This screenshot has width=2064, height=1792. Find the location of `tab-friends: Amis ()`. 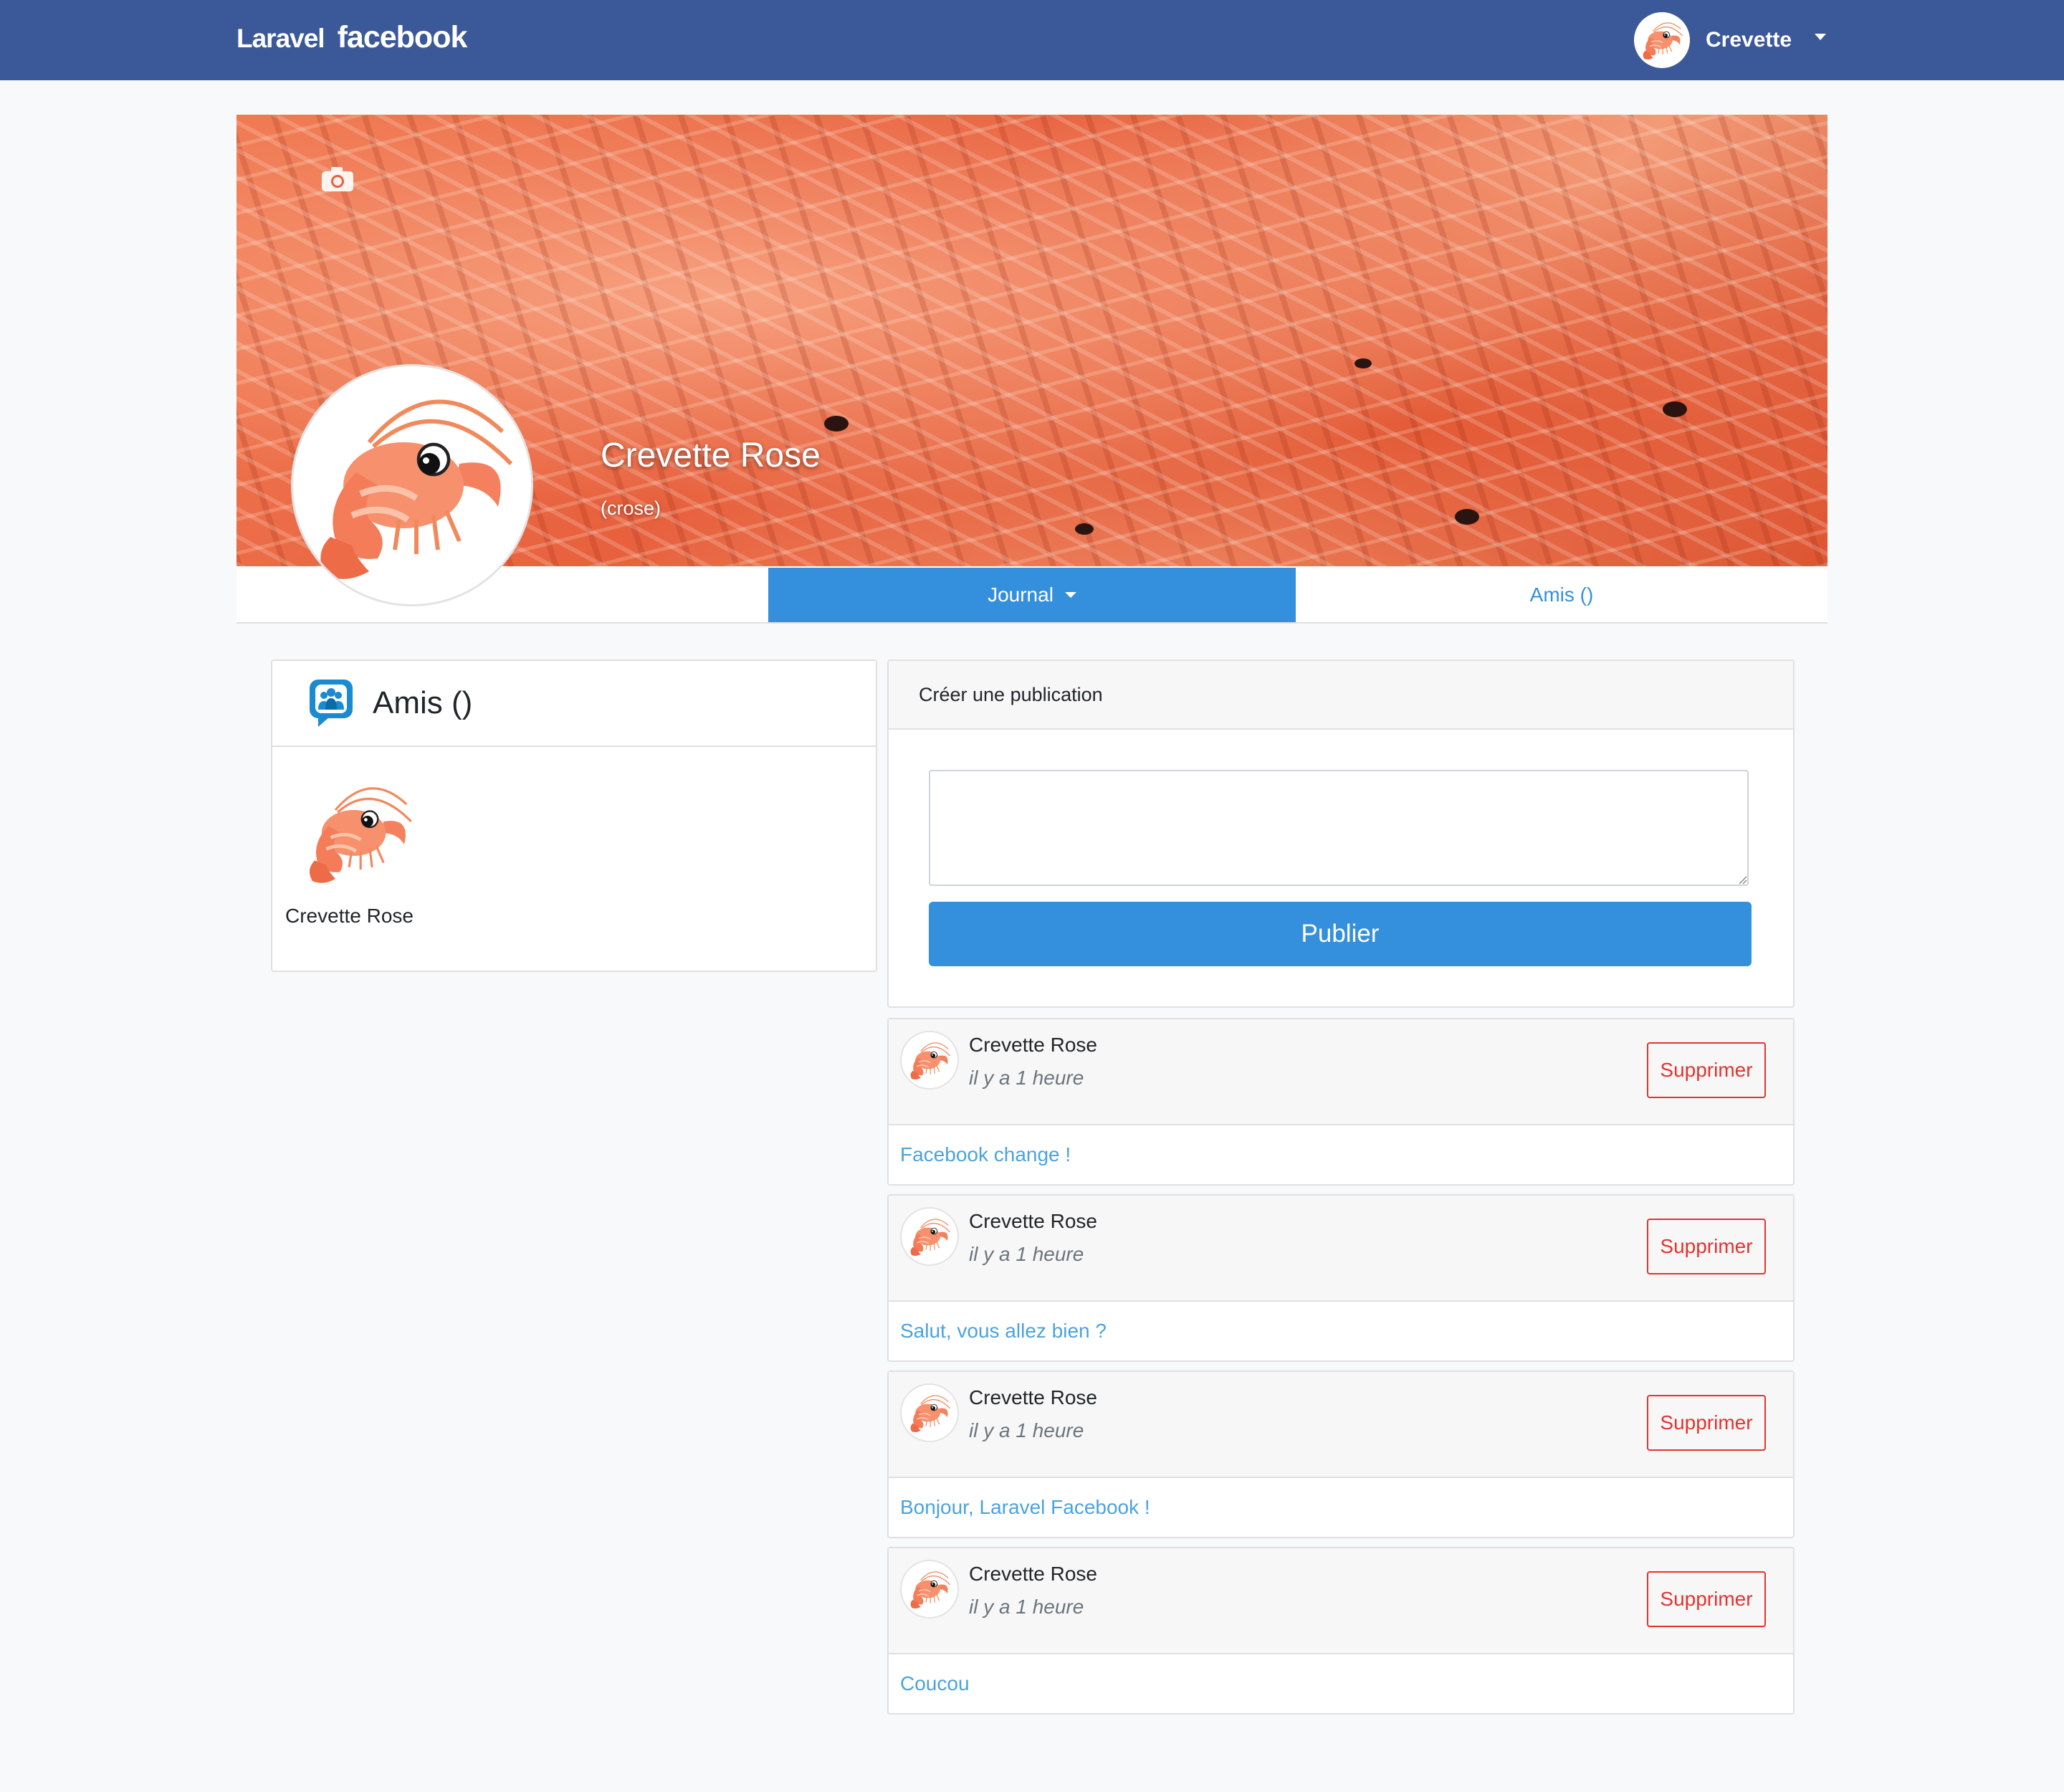

tab-friends: Amis () is located at coordinates (1562, 595).